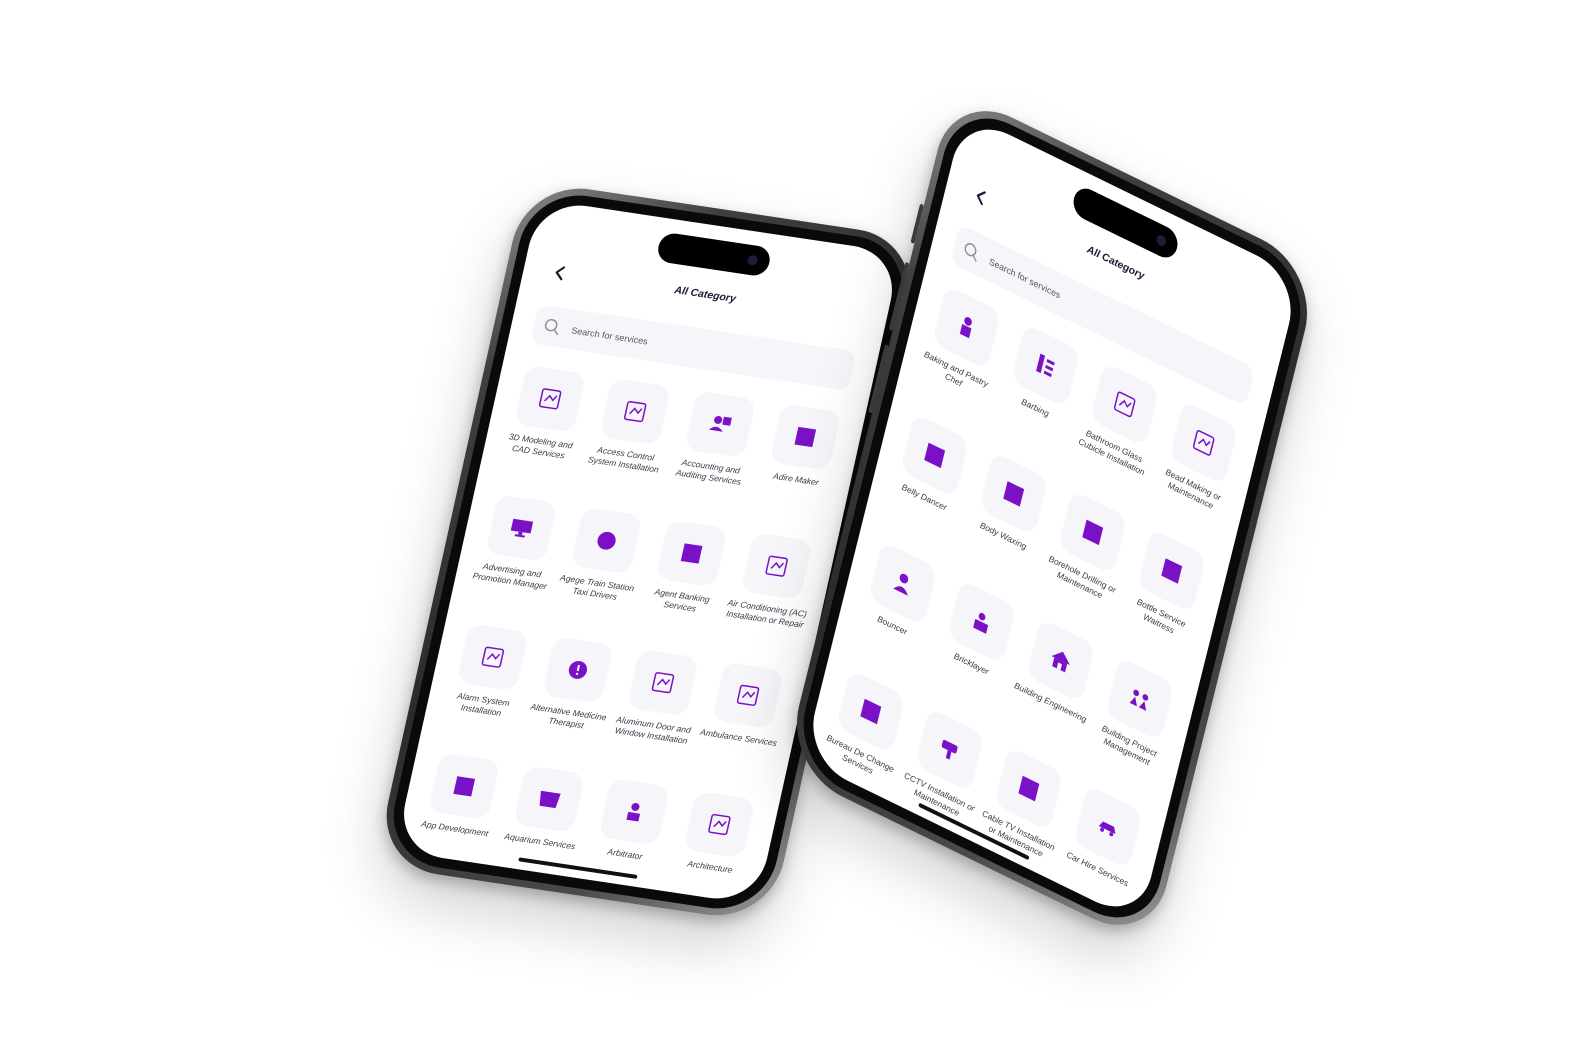 Image resolution: width=1572 pixels, height=1049 pixels. I want to click on ambulance-icon, so click(748, 695).